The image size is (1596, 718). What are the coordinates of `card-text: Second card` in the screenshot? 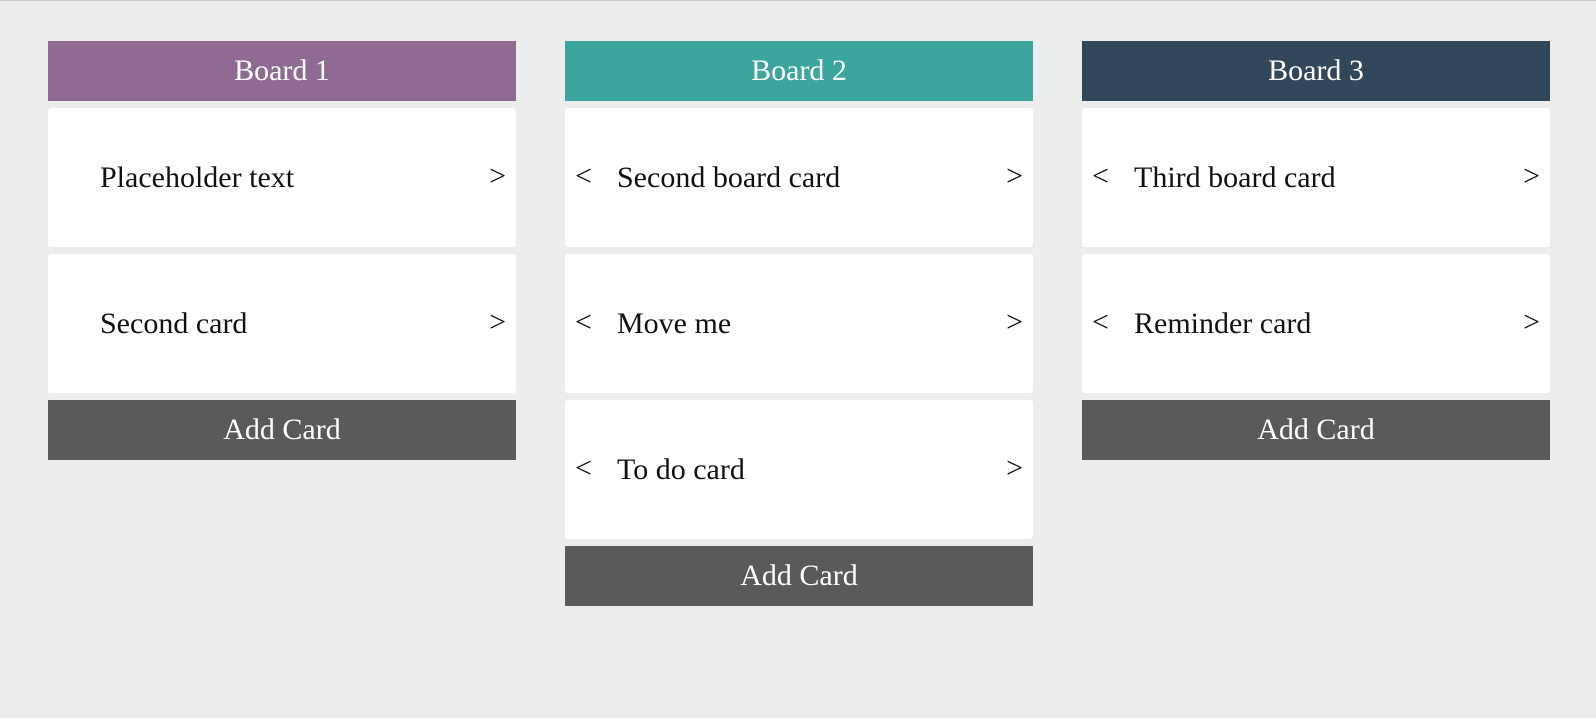 It's located at (174, 323).